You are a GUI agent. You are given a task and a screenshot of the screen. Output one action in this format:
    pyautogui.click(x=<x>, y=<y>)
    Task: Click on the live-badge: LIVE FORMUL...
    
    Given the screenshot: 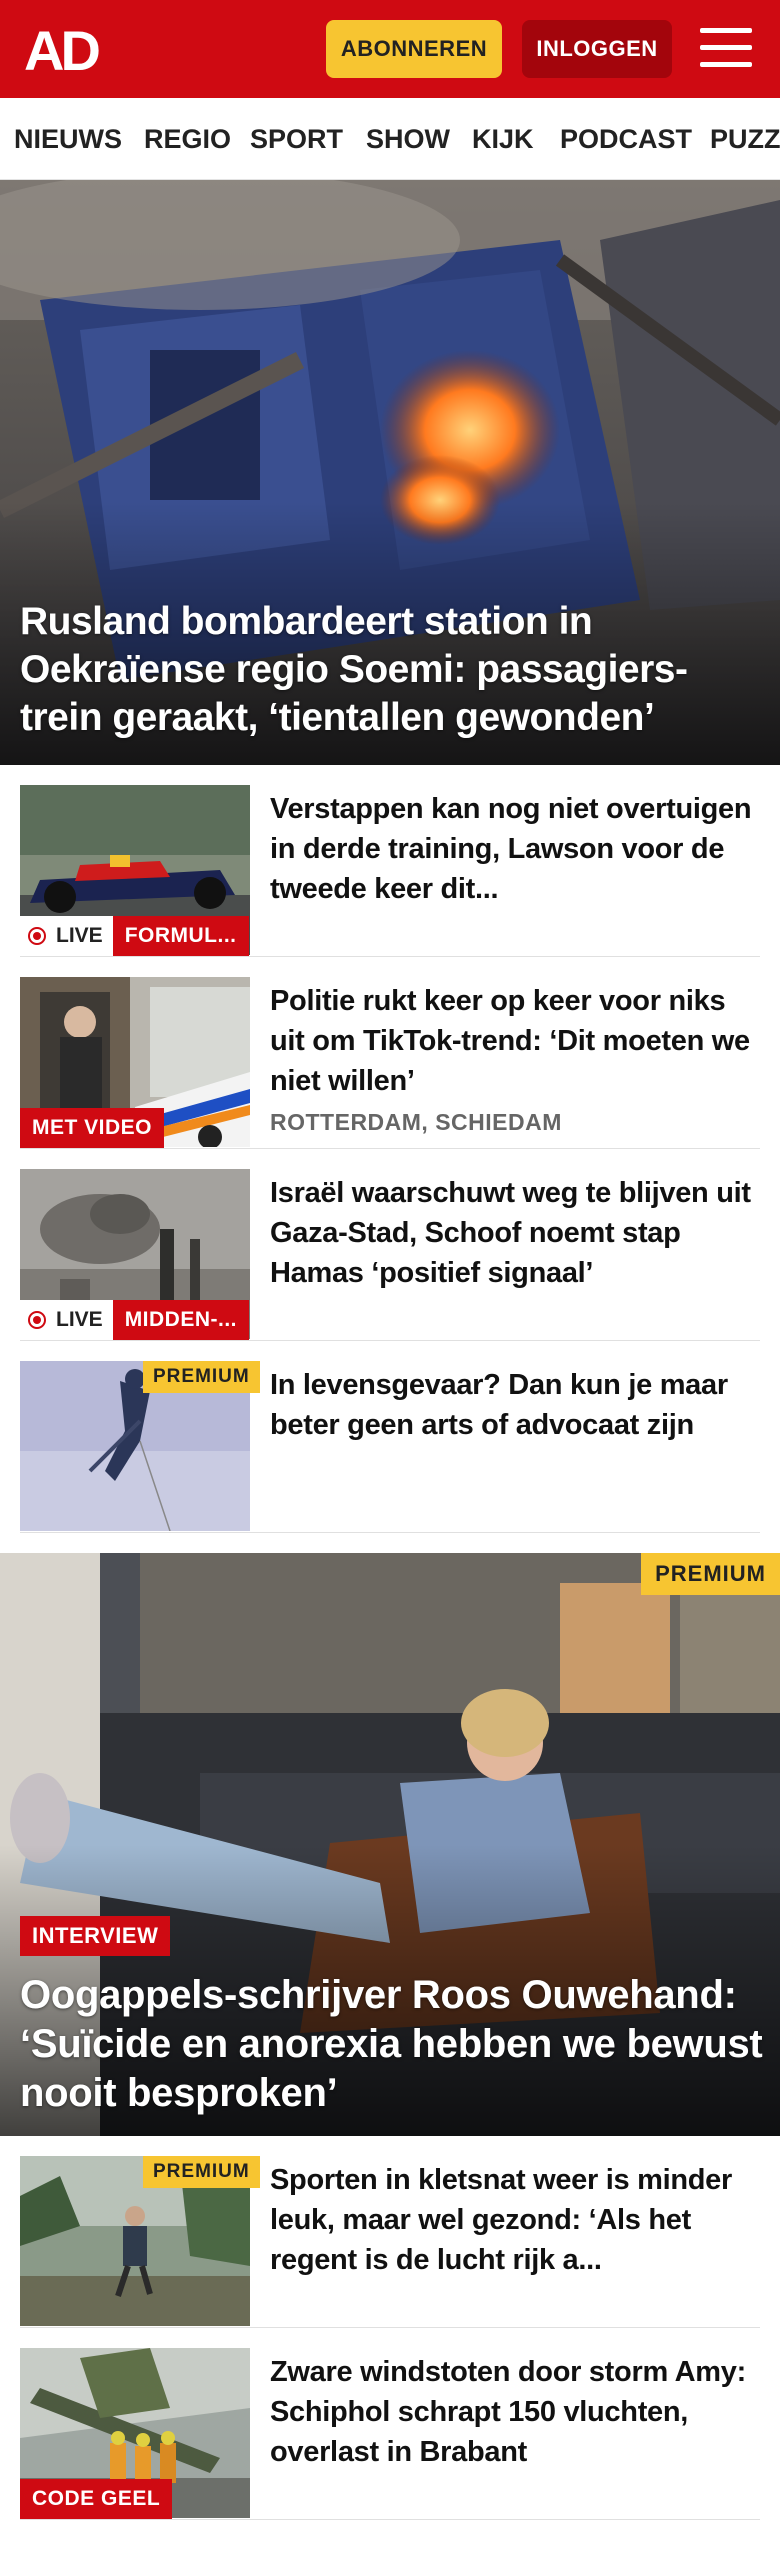 What is the action you would take?
    pyautogui.click(x=134, y=936)
    